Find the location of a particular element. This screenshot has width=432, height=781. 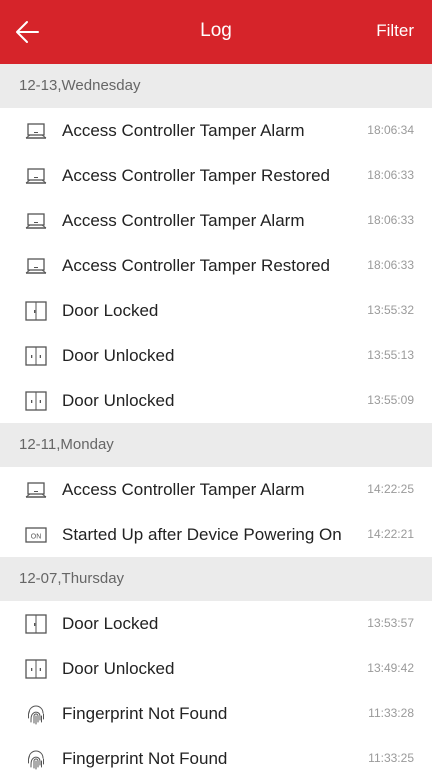

log-item: Door Locked 13:53:57 is located at coordinates (216, 623).